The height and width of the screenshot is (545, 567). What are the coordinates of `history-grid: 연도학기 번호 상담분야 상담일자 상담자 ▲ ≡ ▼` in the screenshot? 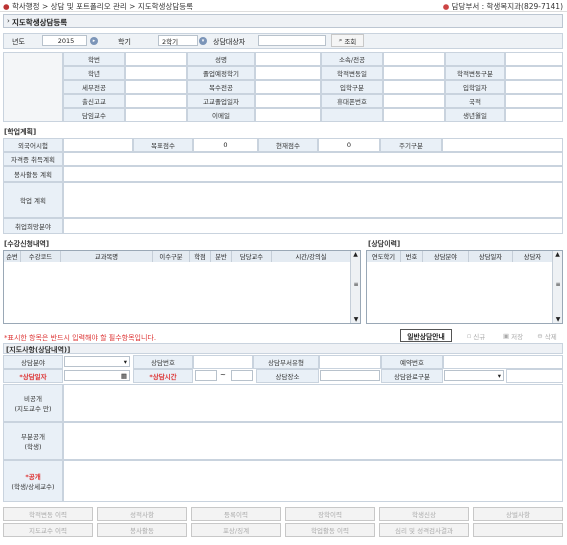 It's located at (464, 287).